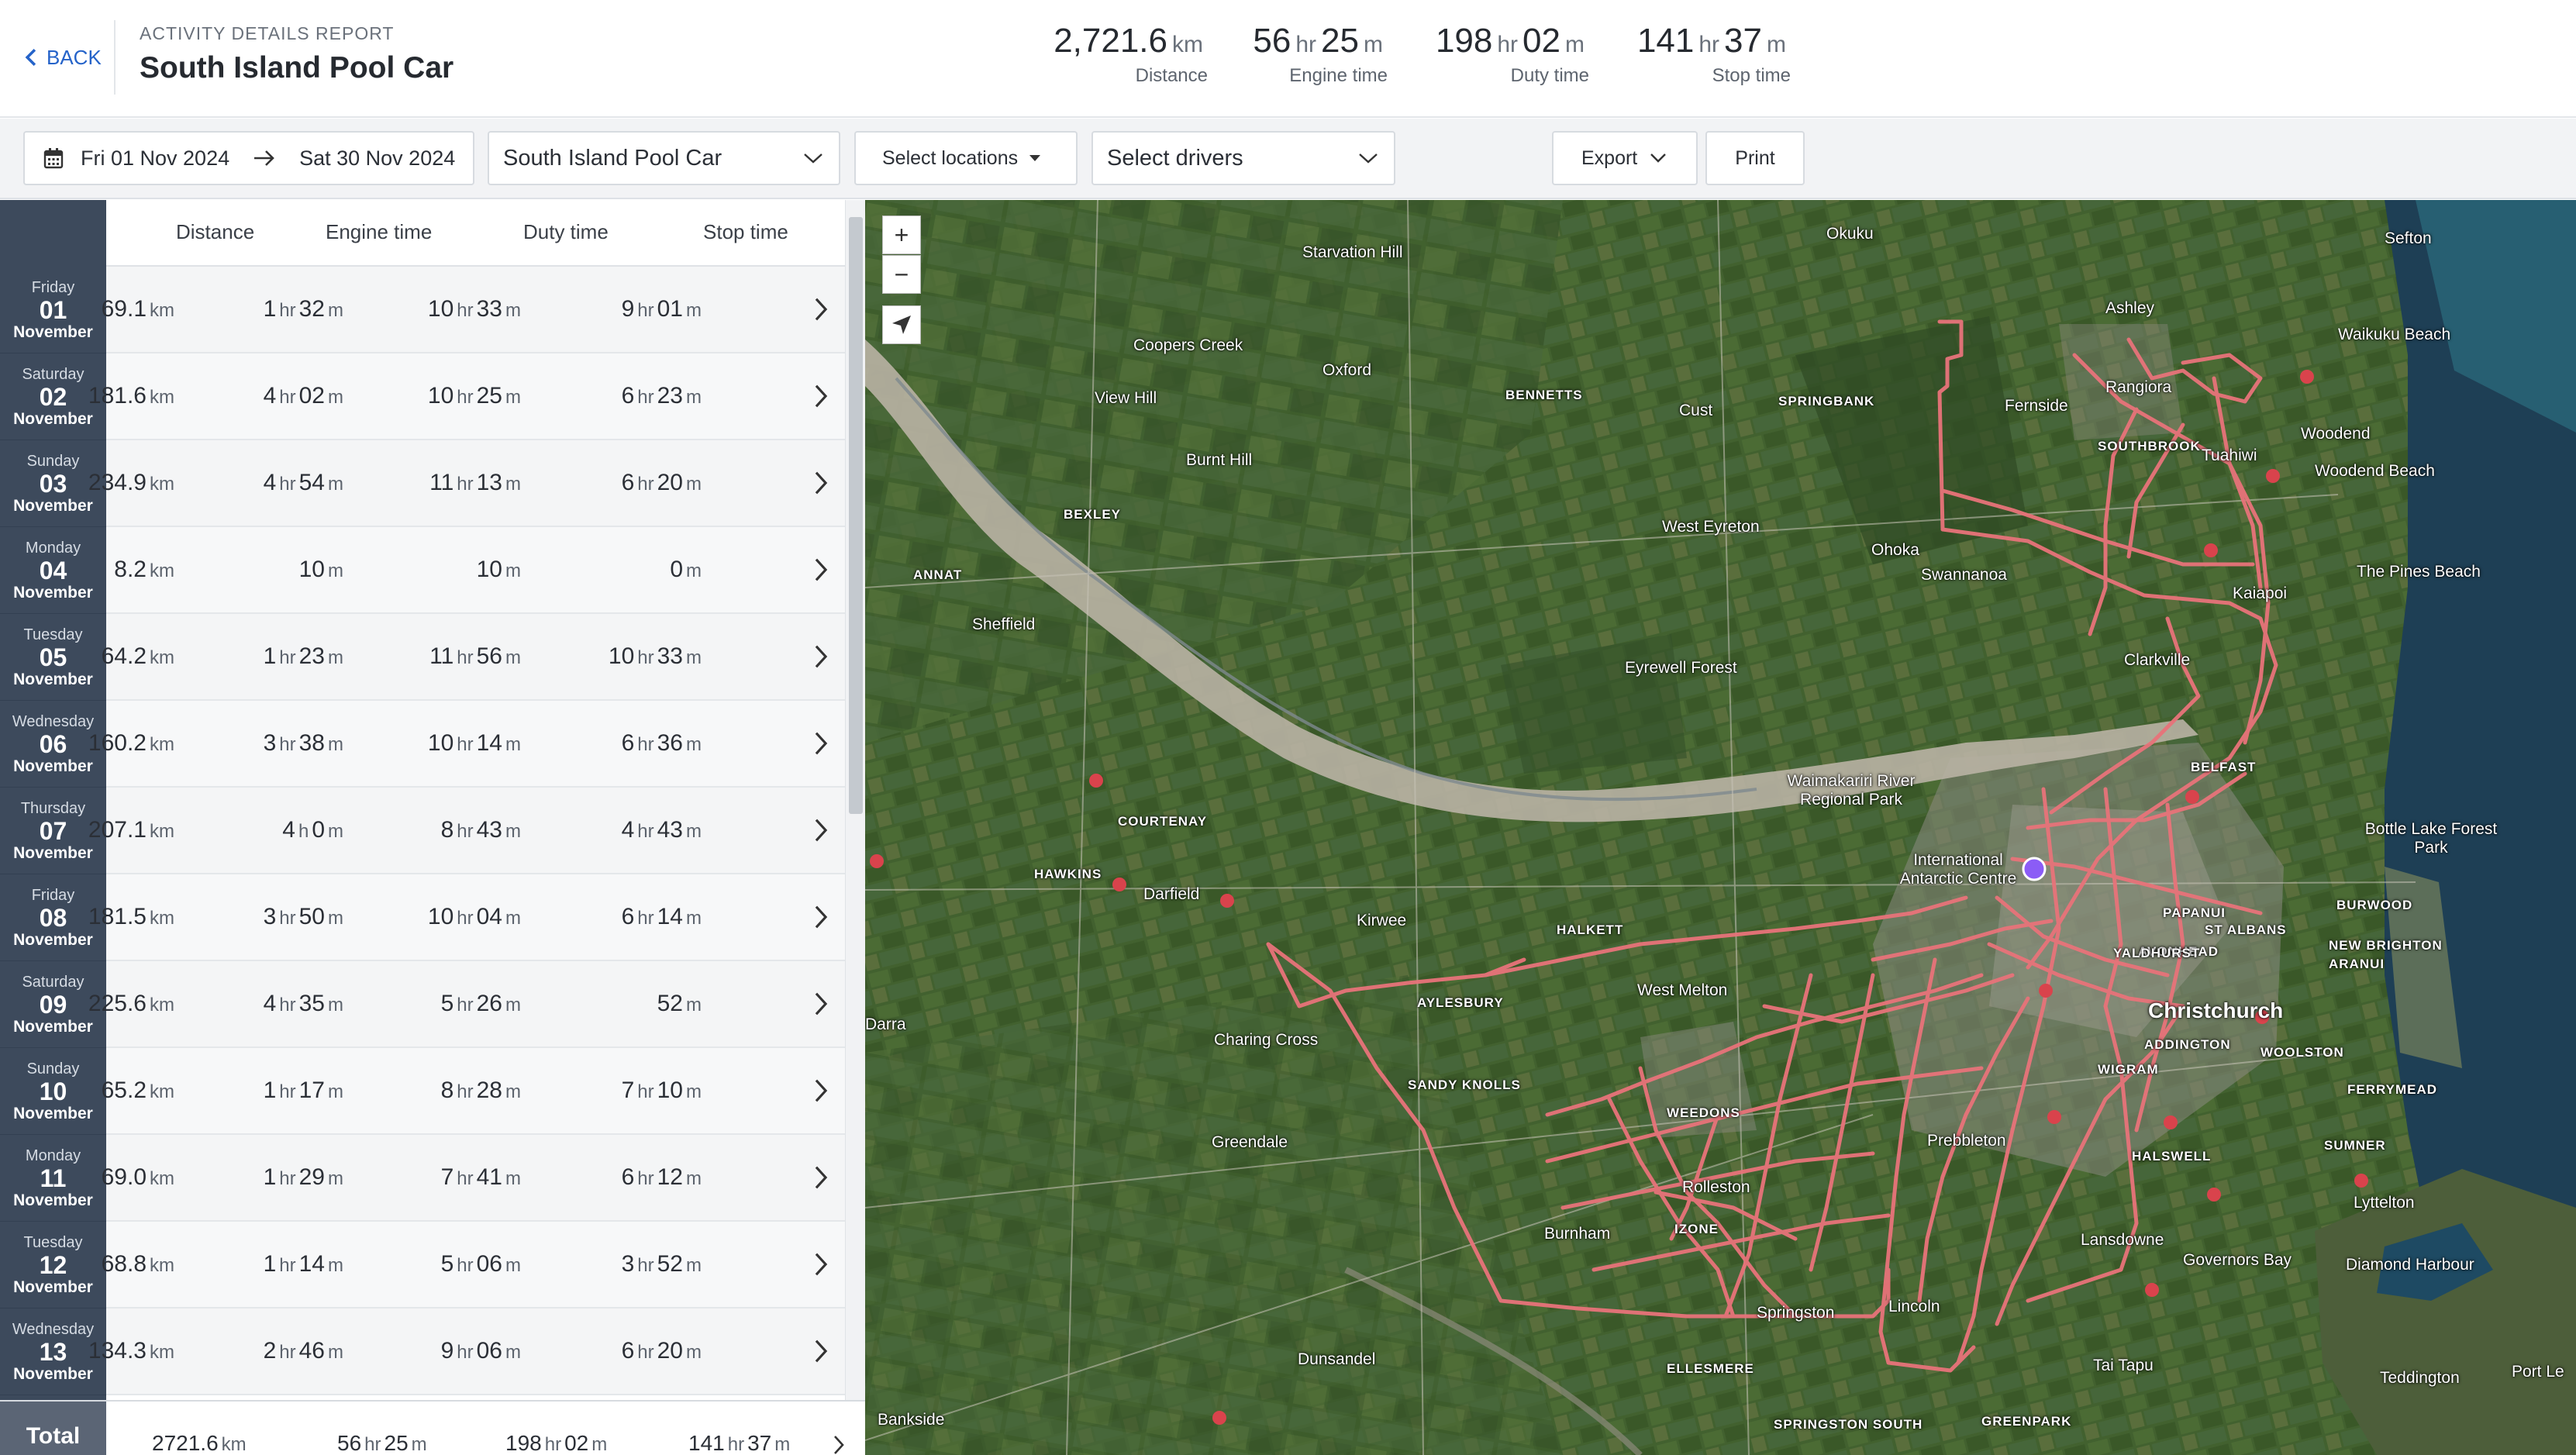 The height and width of the screenshot is (1455, 2576). I want to click on row-engine-time-value: 17, so click(311, 1090).